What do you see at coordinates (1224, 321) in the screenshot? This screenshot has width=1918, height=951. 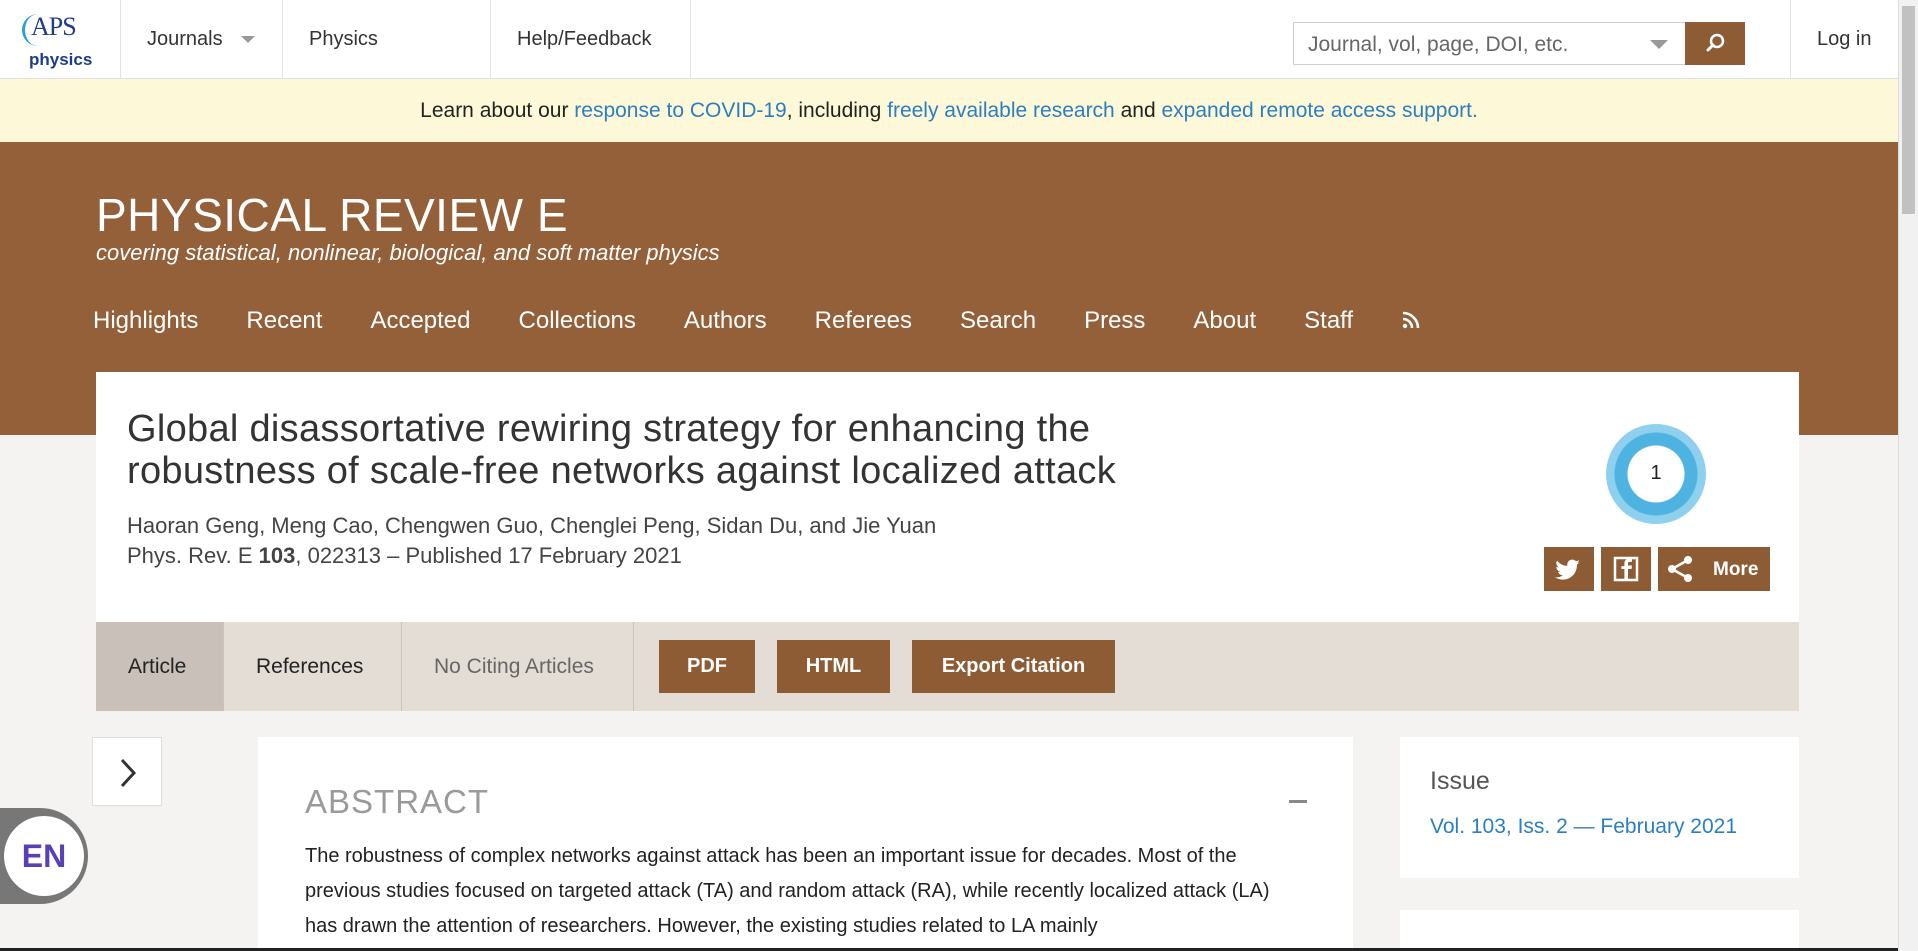 I see `nav-about: About` at bounding box center [1224, 321].